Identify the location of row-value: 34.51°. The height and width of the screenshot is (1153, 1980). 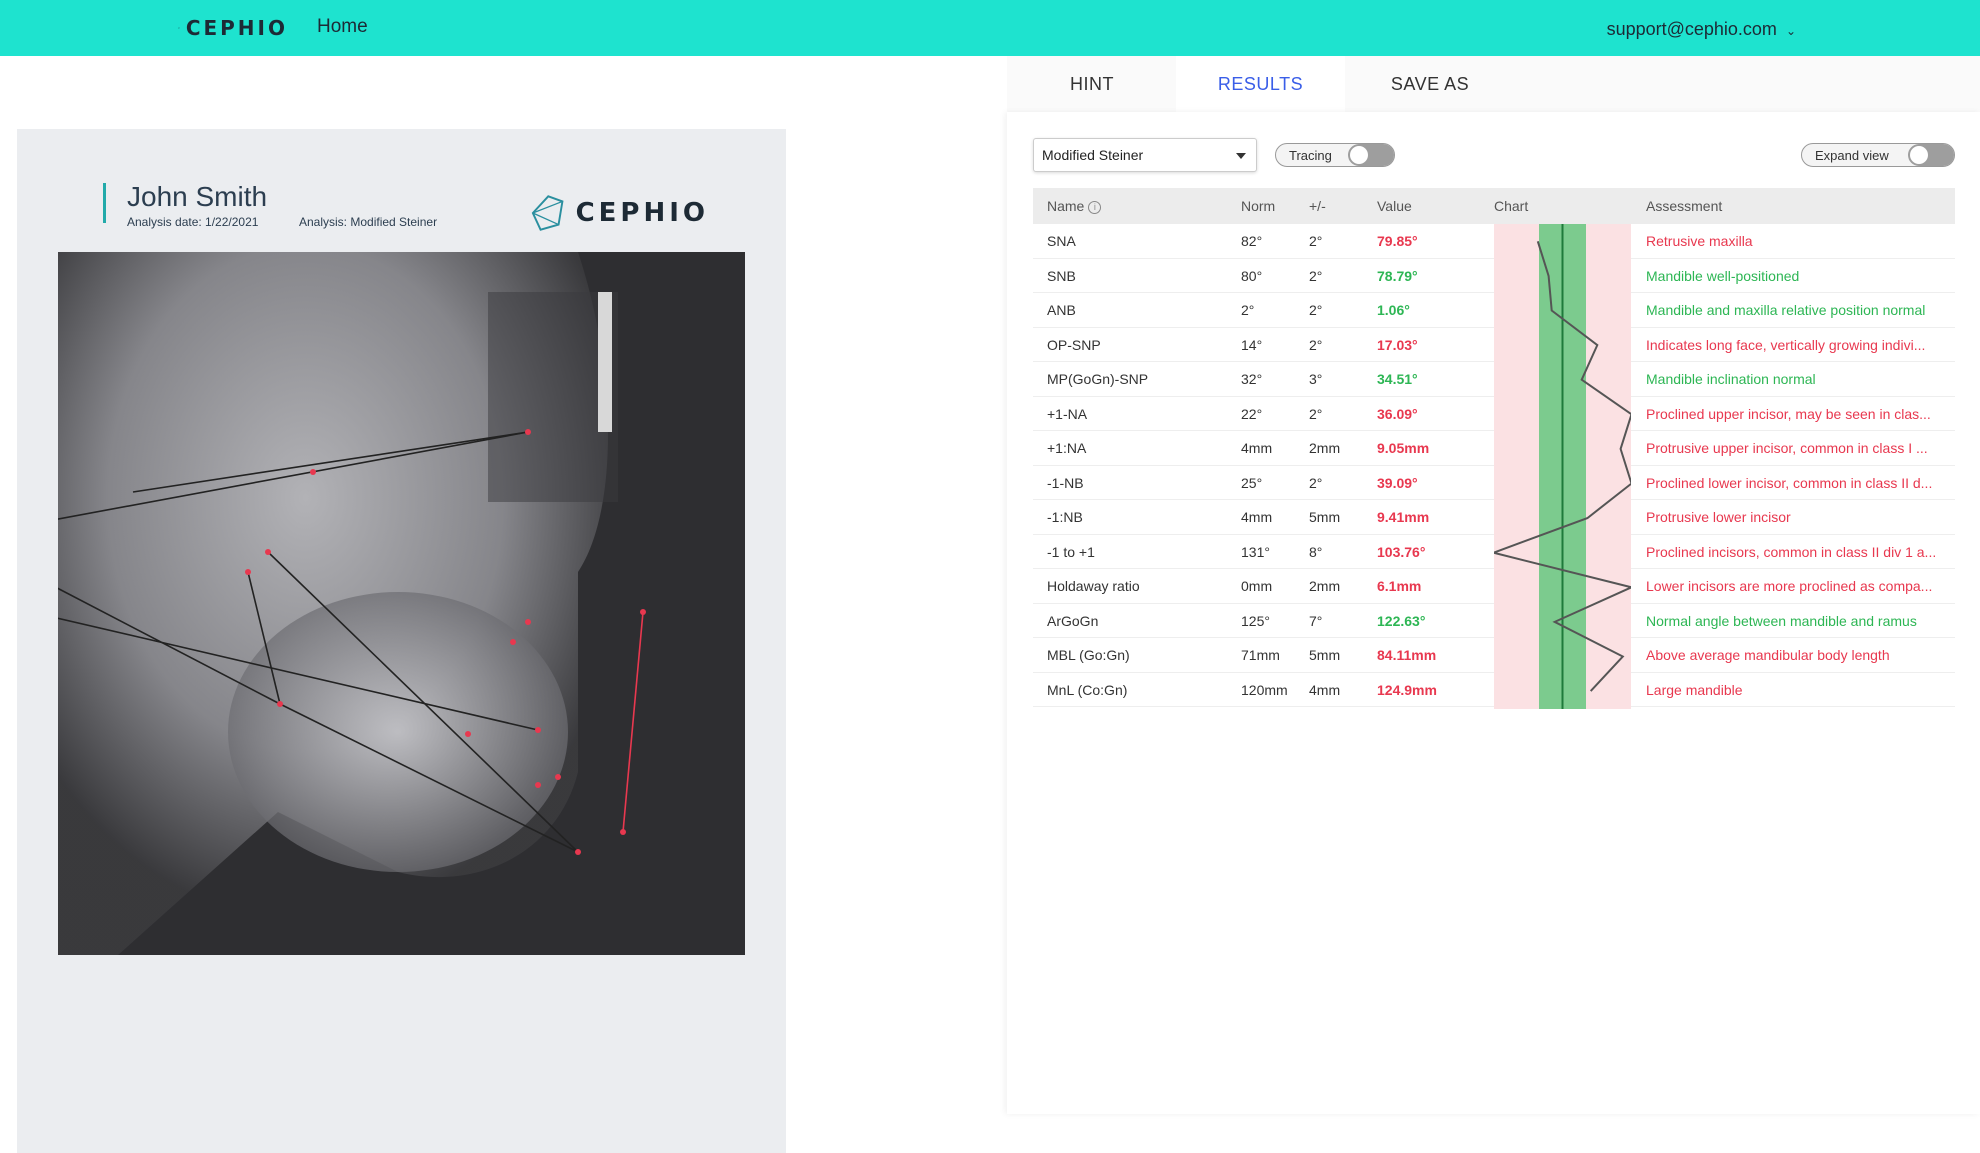
(1397, 379).